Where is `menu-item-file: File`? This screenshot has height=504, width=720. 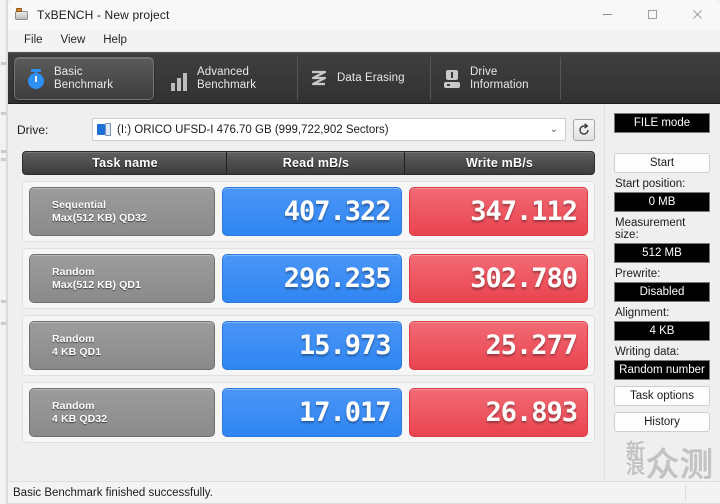 menu-item-file: File is located at coordinates (33, 40).